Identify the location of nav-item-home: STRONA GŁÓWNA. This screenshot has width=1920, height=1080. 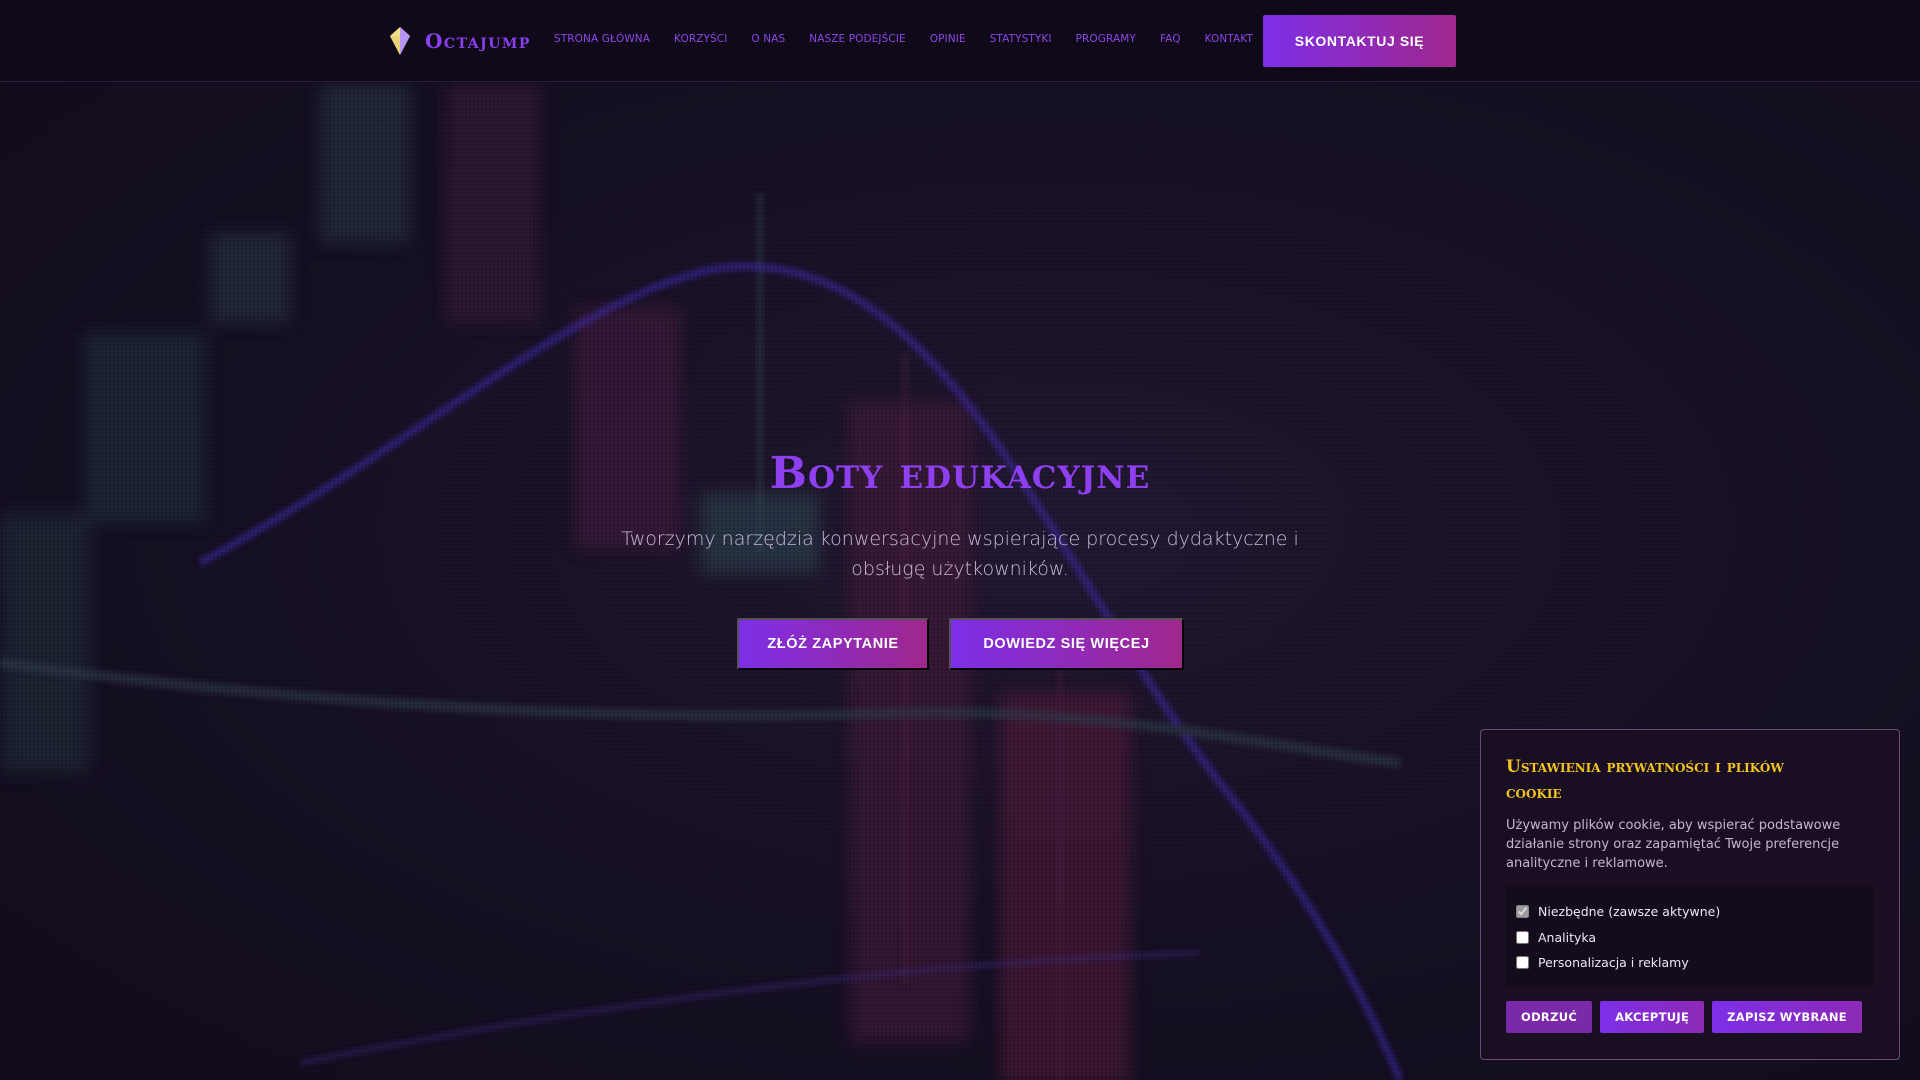
(602, 39).